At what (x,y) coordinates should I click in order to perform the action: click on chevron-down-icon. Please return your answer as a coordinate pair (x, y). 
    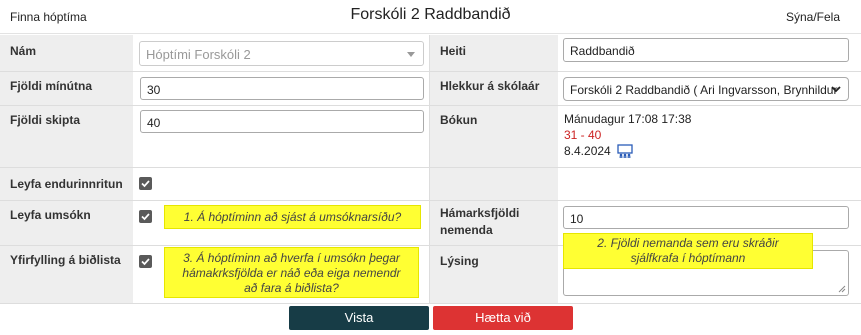
    Looking at the image, I should click on (836, 89).